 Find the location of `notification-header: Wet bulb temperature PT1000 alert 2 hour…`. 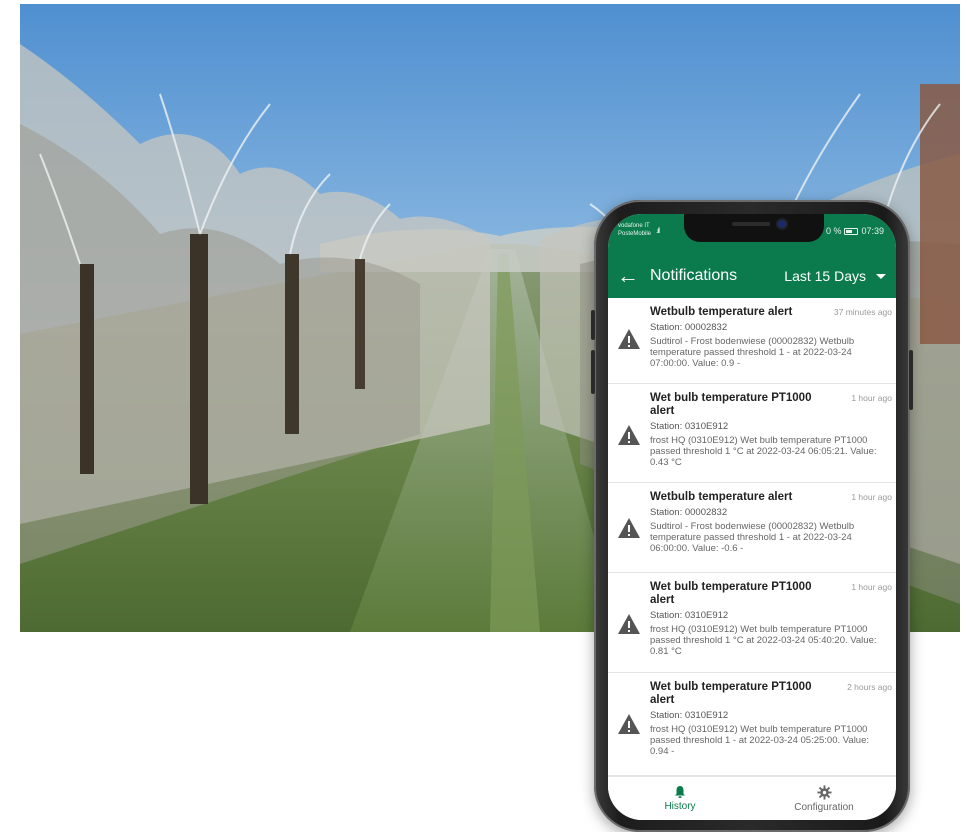

notification-header: Wet bulb temperature PT1000 alert 2 hour… is located at coordinates (771, 694).